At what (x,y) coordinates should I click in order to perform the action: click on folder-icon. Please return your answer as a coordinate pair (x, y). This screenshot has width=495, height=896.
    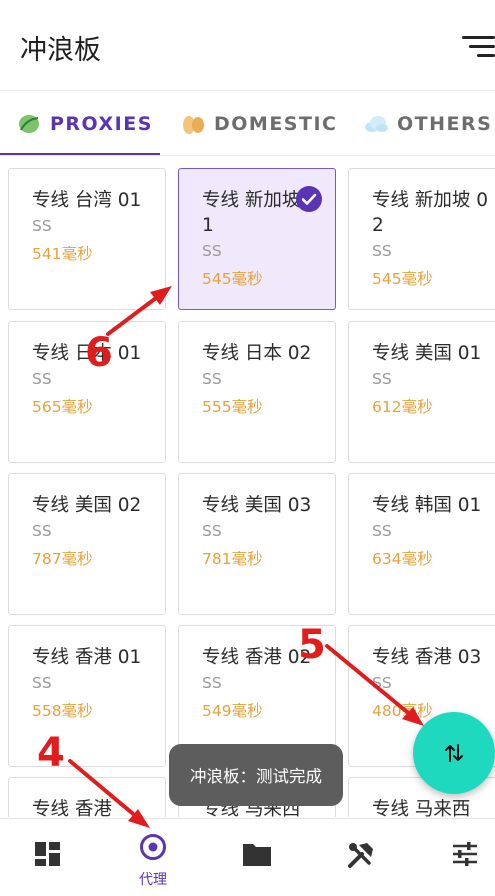
    Looking at the image, I should click on (257, 855).